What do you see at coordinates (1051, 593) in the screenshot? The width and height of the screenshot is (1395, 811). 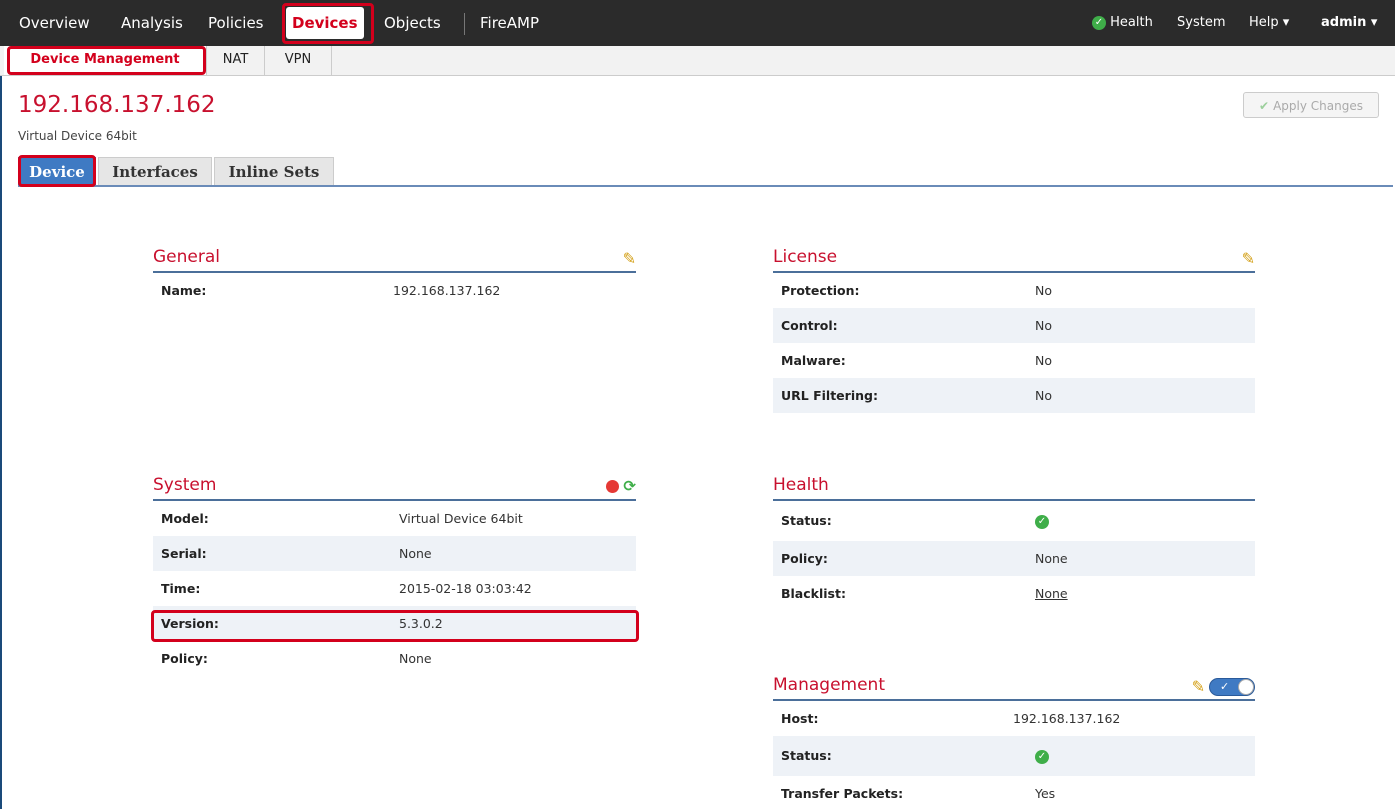 I see `blacklist-link: None` at bounding box center [1051, 593].